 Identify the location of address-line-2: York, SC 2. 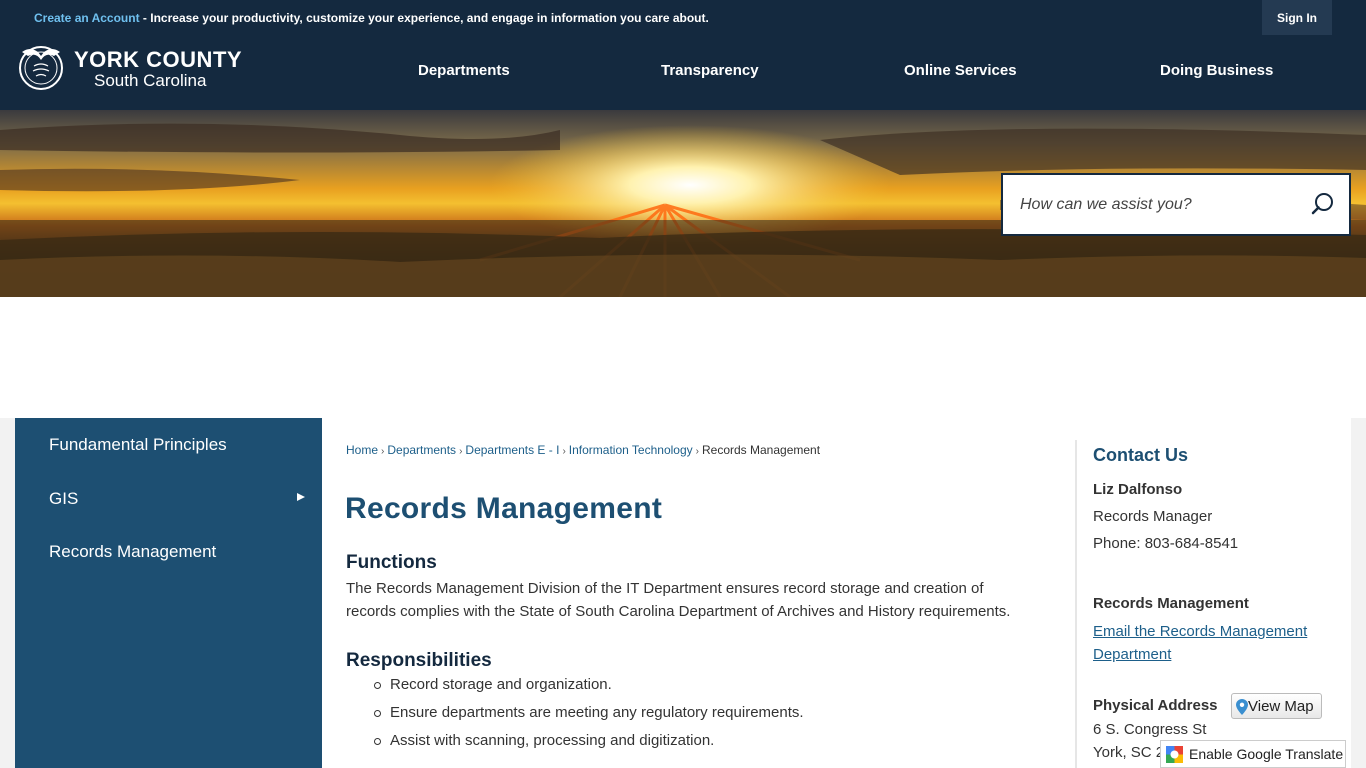
(1129, 752).